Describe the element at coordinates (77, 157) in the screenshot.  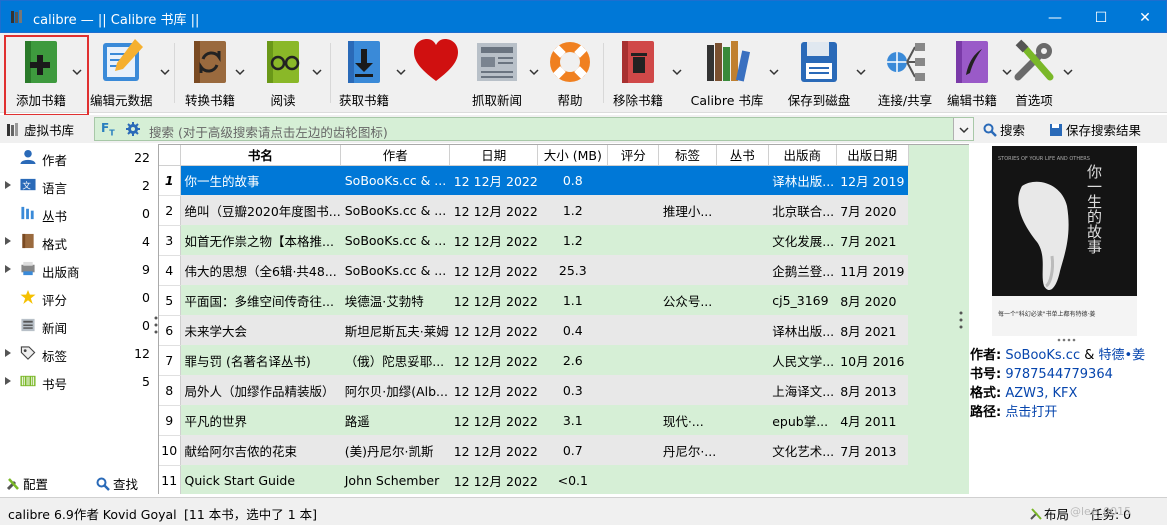
I see `tag-browser-item: 作者 22` at that location.